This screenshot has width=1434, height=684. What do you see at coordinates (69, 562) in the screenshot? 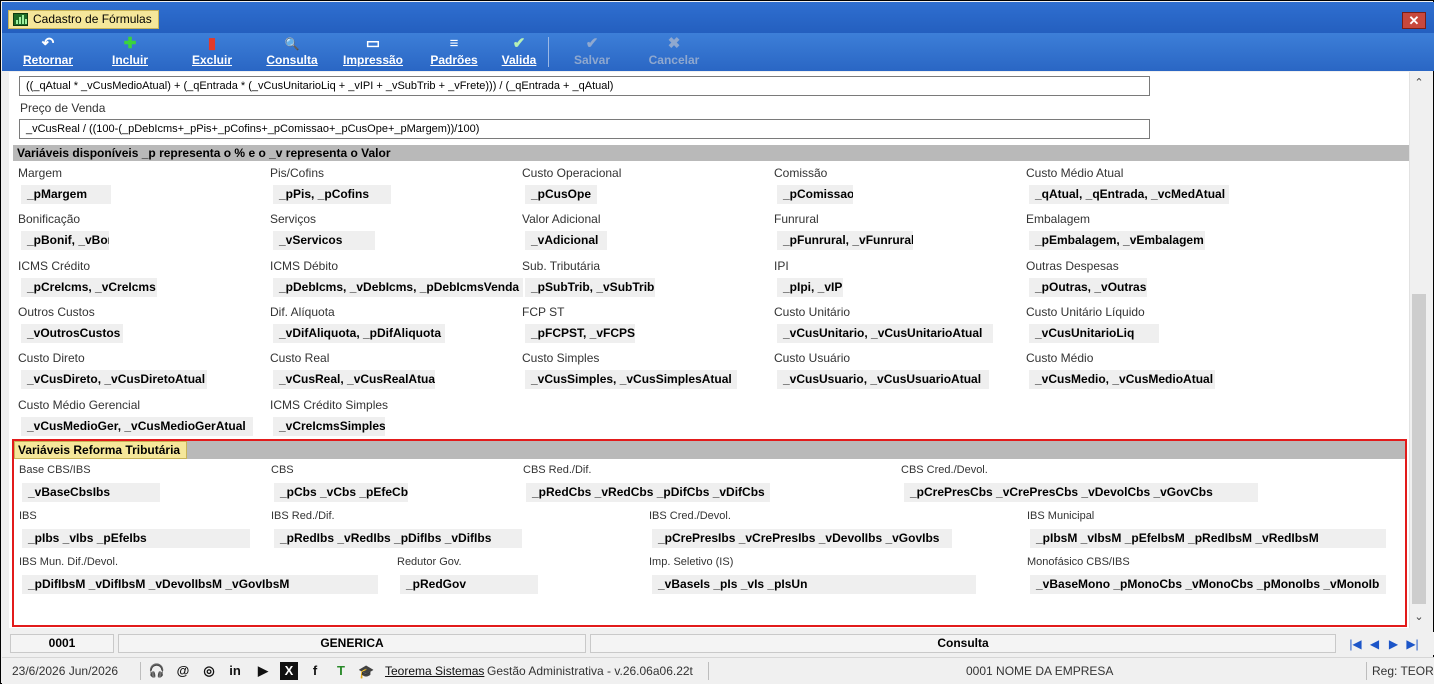
I see `reforma-variable-label: IBS Mun. Dif./Devol.` at bounding box center [69, 562].